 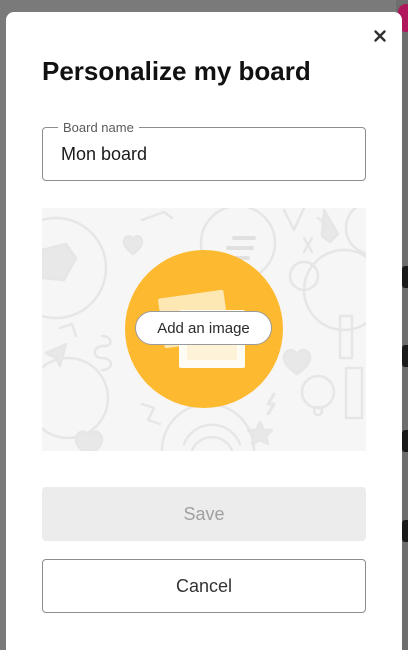 I want to click on close-icon, so click(x=380, y=36).